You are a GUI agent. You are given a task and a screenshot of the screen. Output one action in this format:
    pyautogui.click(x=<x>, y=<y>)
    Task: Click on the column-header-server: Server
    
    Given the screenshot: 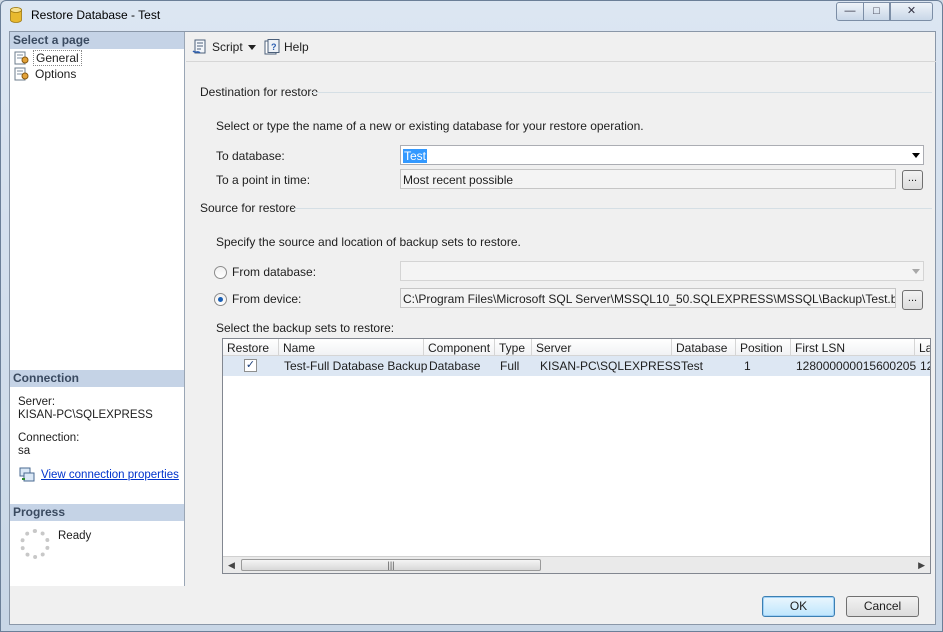 What is the action you would take?
    pyautogui.click(x=602, y=347)
    